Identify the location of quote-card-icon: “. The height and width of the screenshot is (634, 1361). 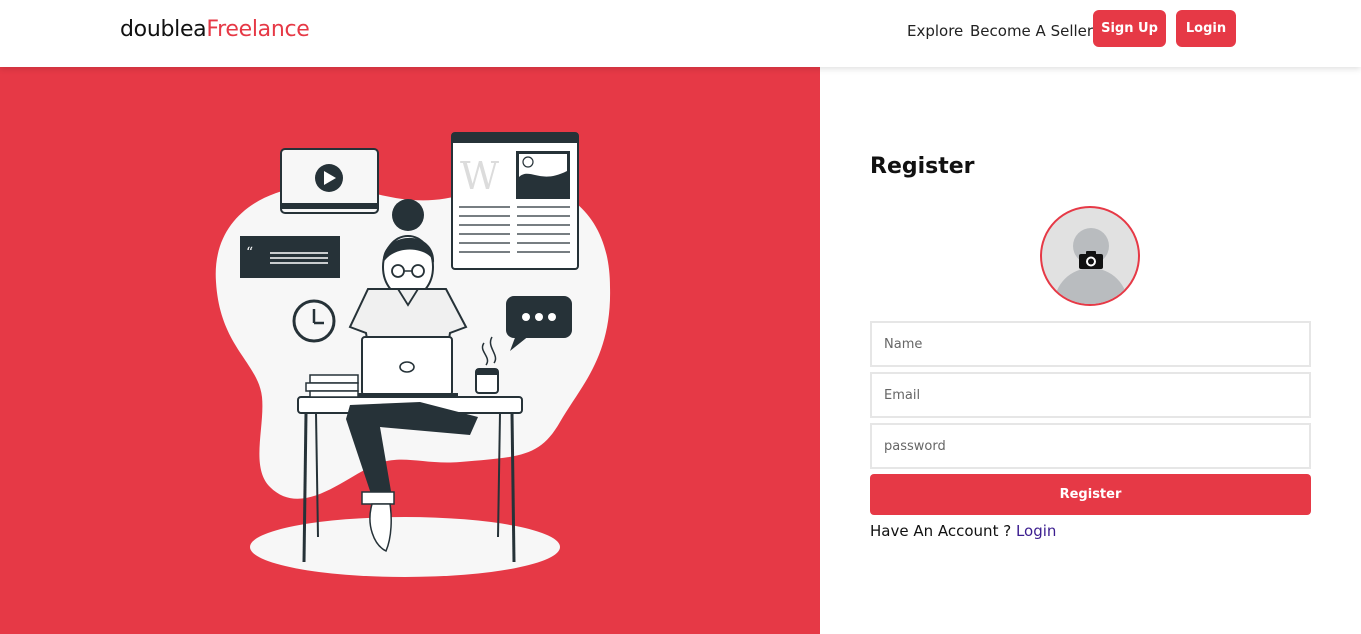
(290, 257).